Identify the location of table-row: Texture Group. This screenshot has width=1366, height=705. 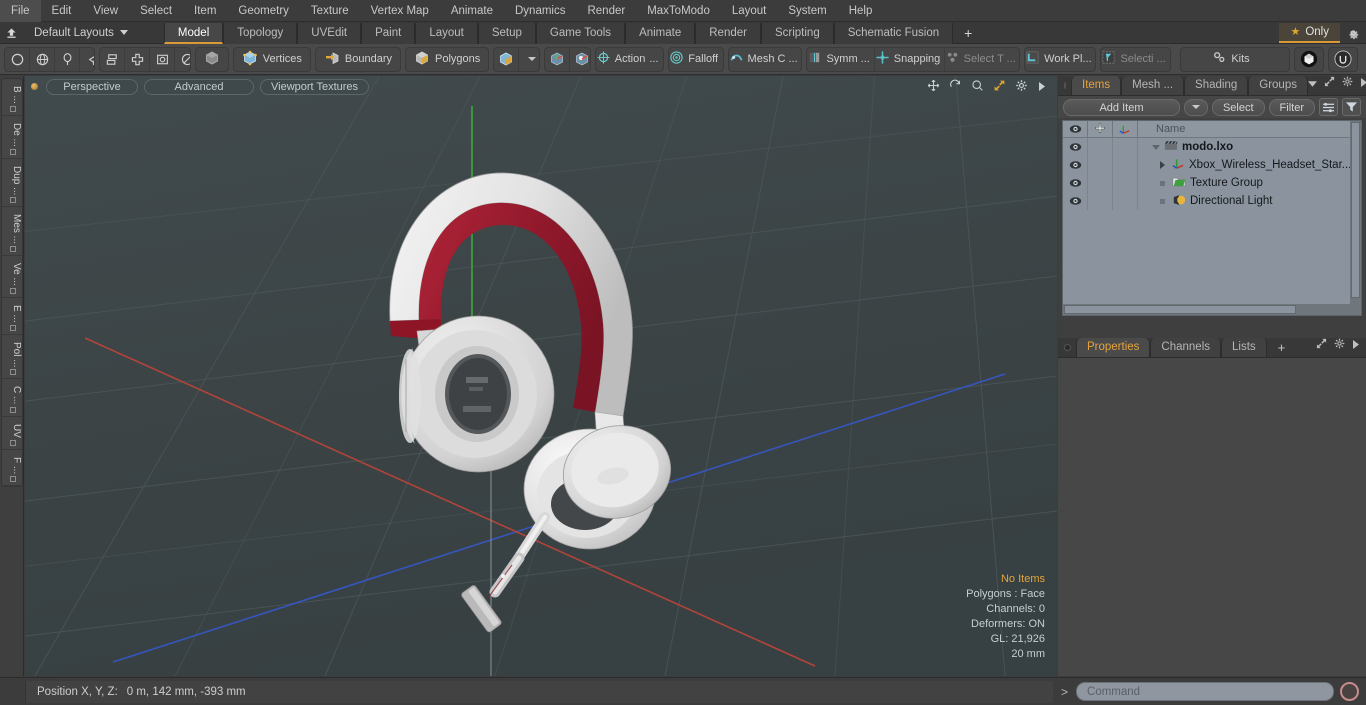
(1212, 183).